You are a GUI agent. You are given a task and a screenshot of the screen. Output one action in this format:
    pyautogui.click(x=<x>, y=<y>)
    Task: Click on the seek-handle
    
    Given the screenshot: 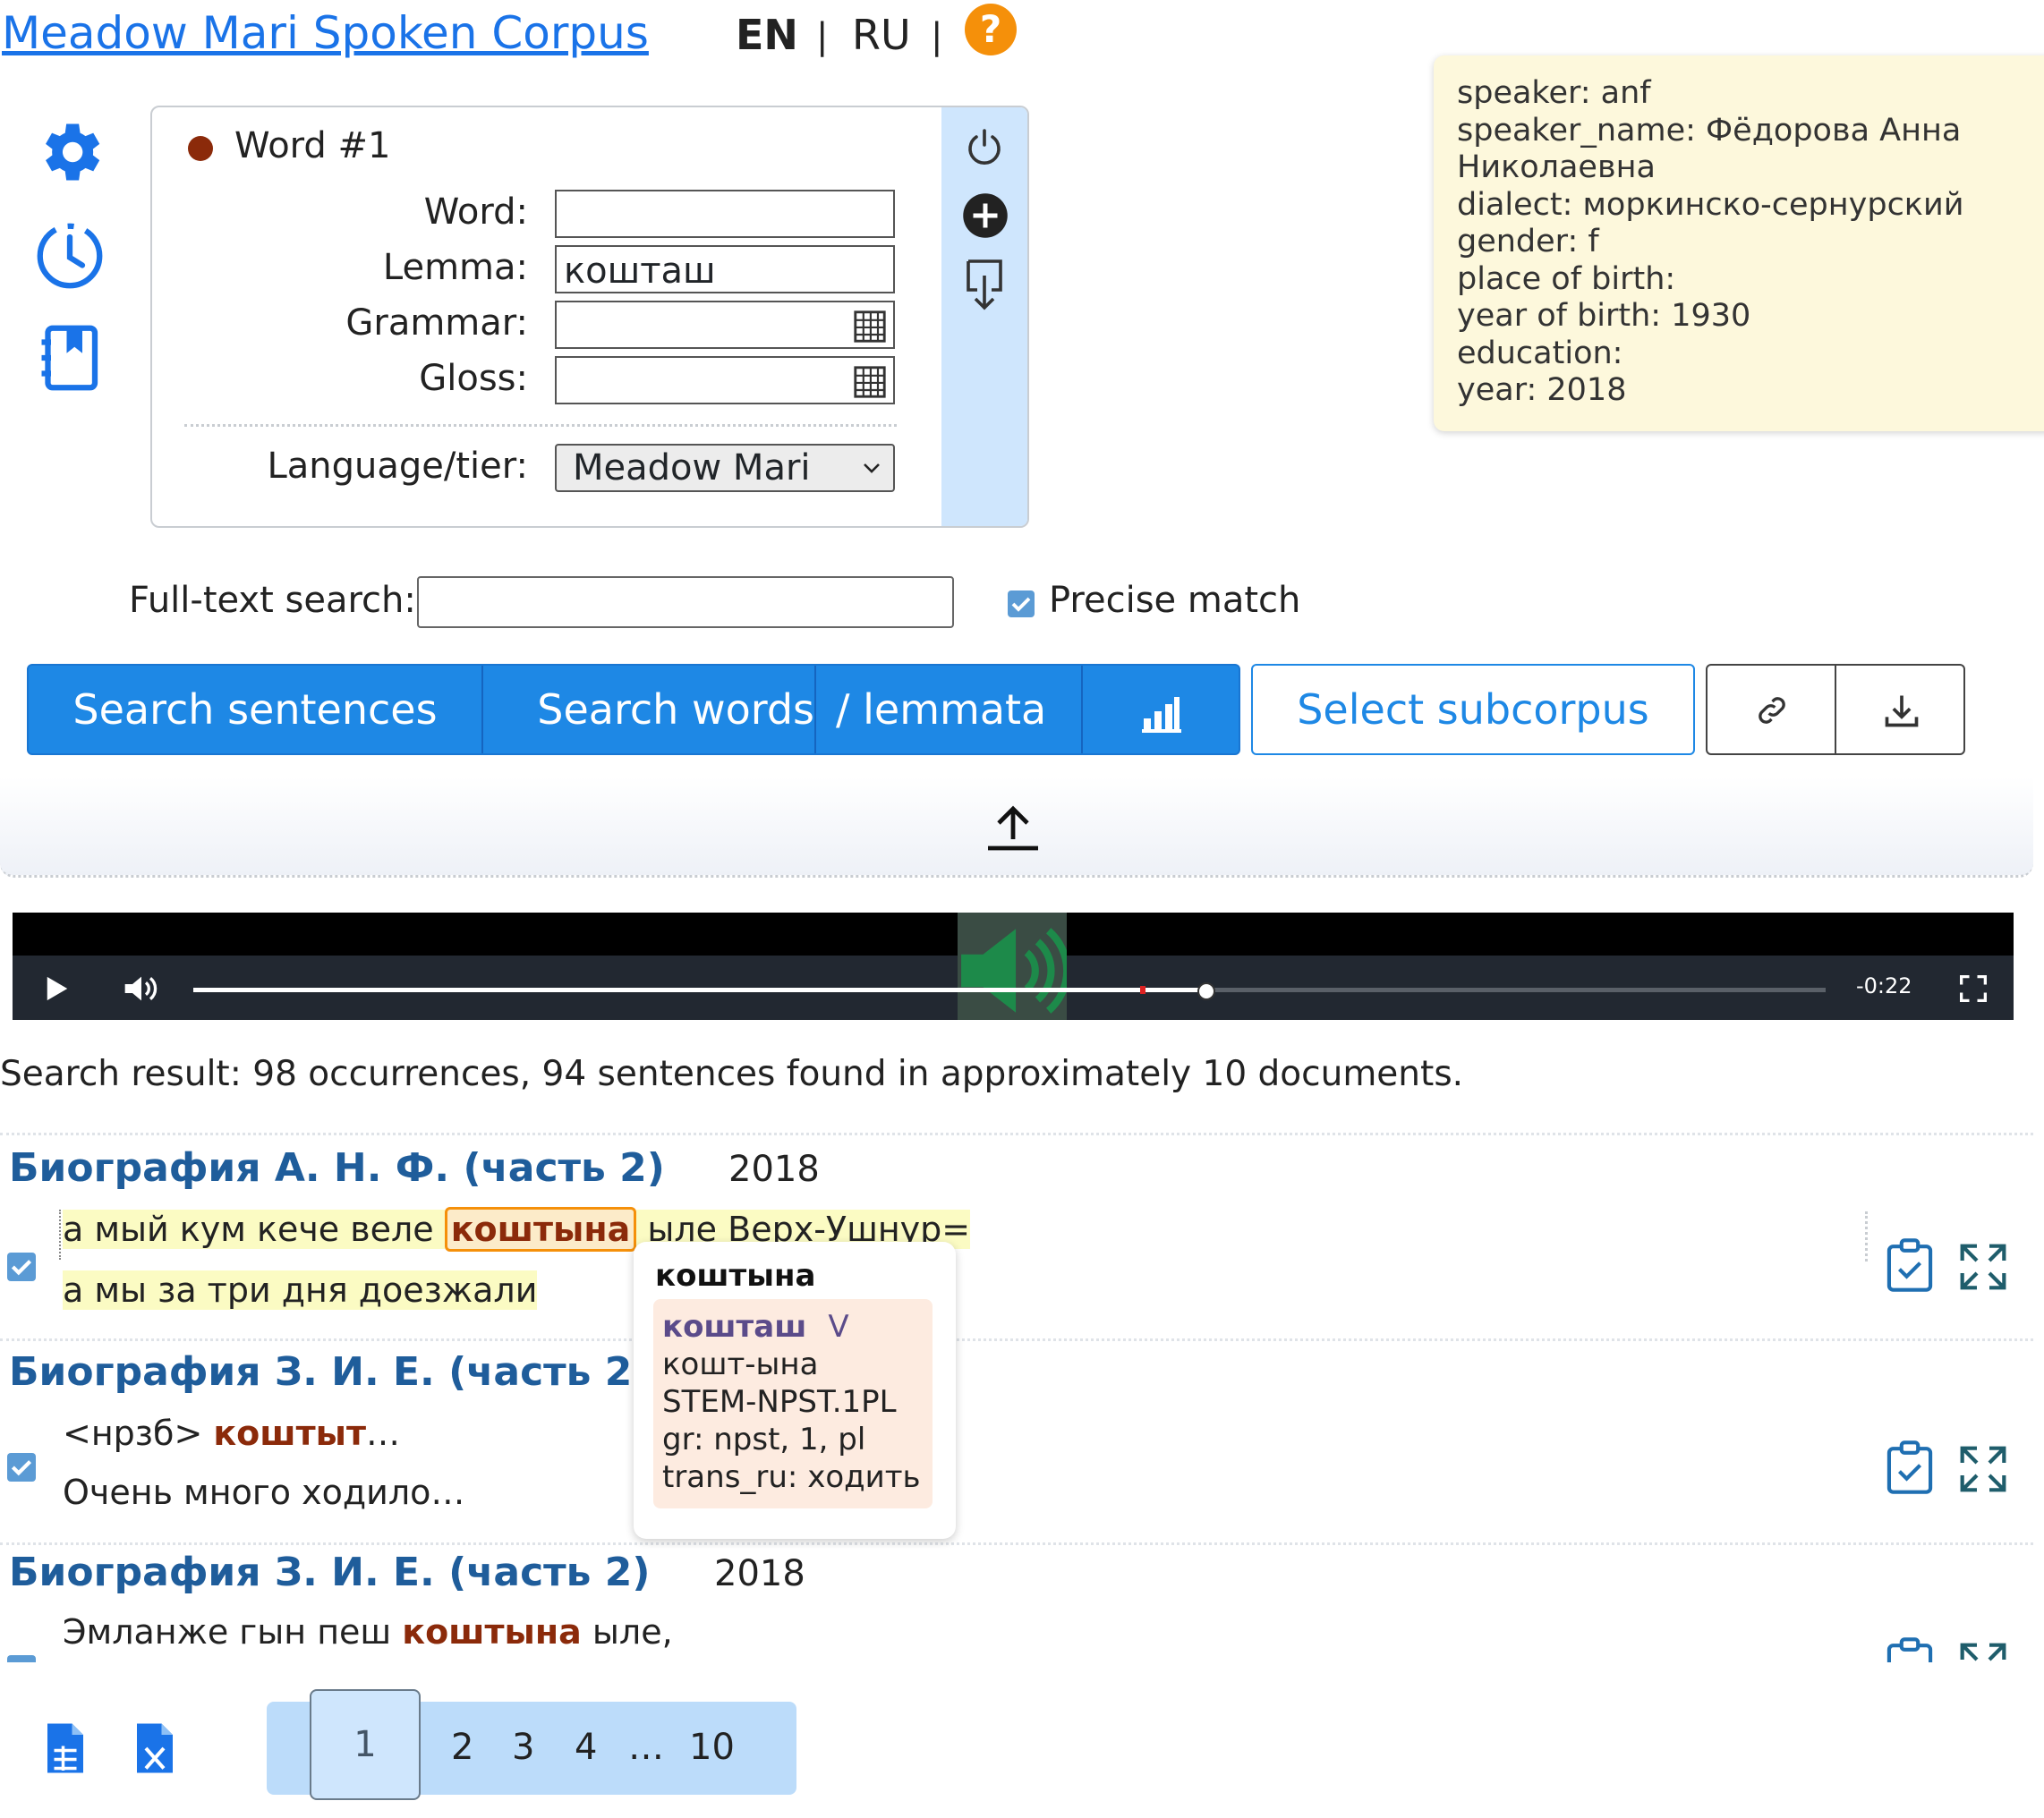 What is the action you would take?
    pyautogui.click(x=1206, y=991)
    